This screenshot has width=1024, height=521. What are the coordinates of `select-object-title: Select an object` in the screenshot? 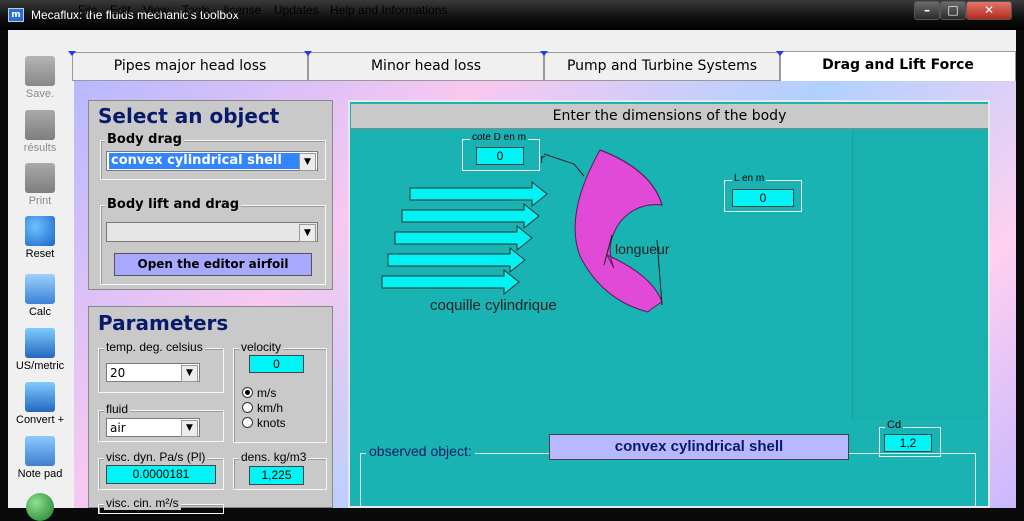 It's located at (189, 116).